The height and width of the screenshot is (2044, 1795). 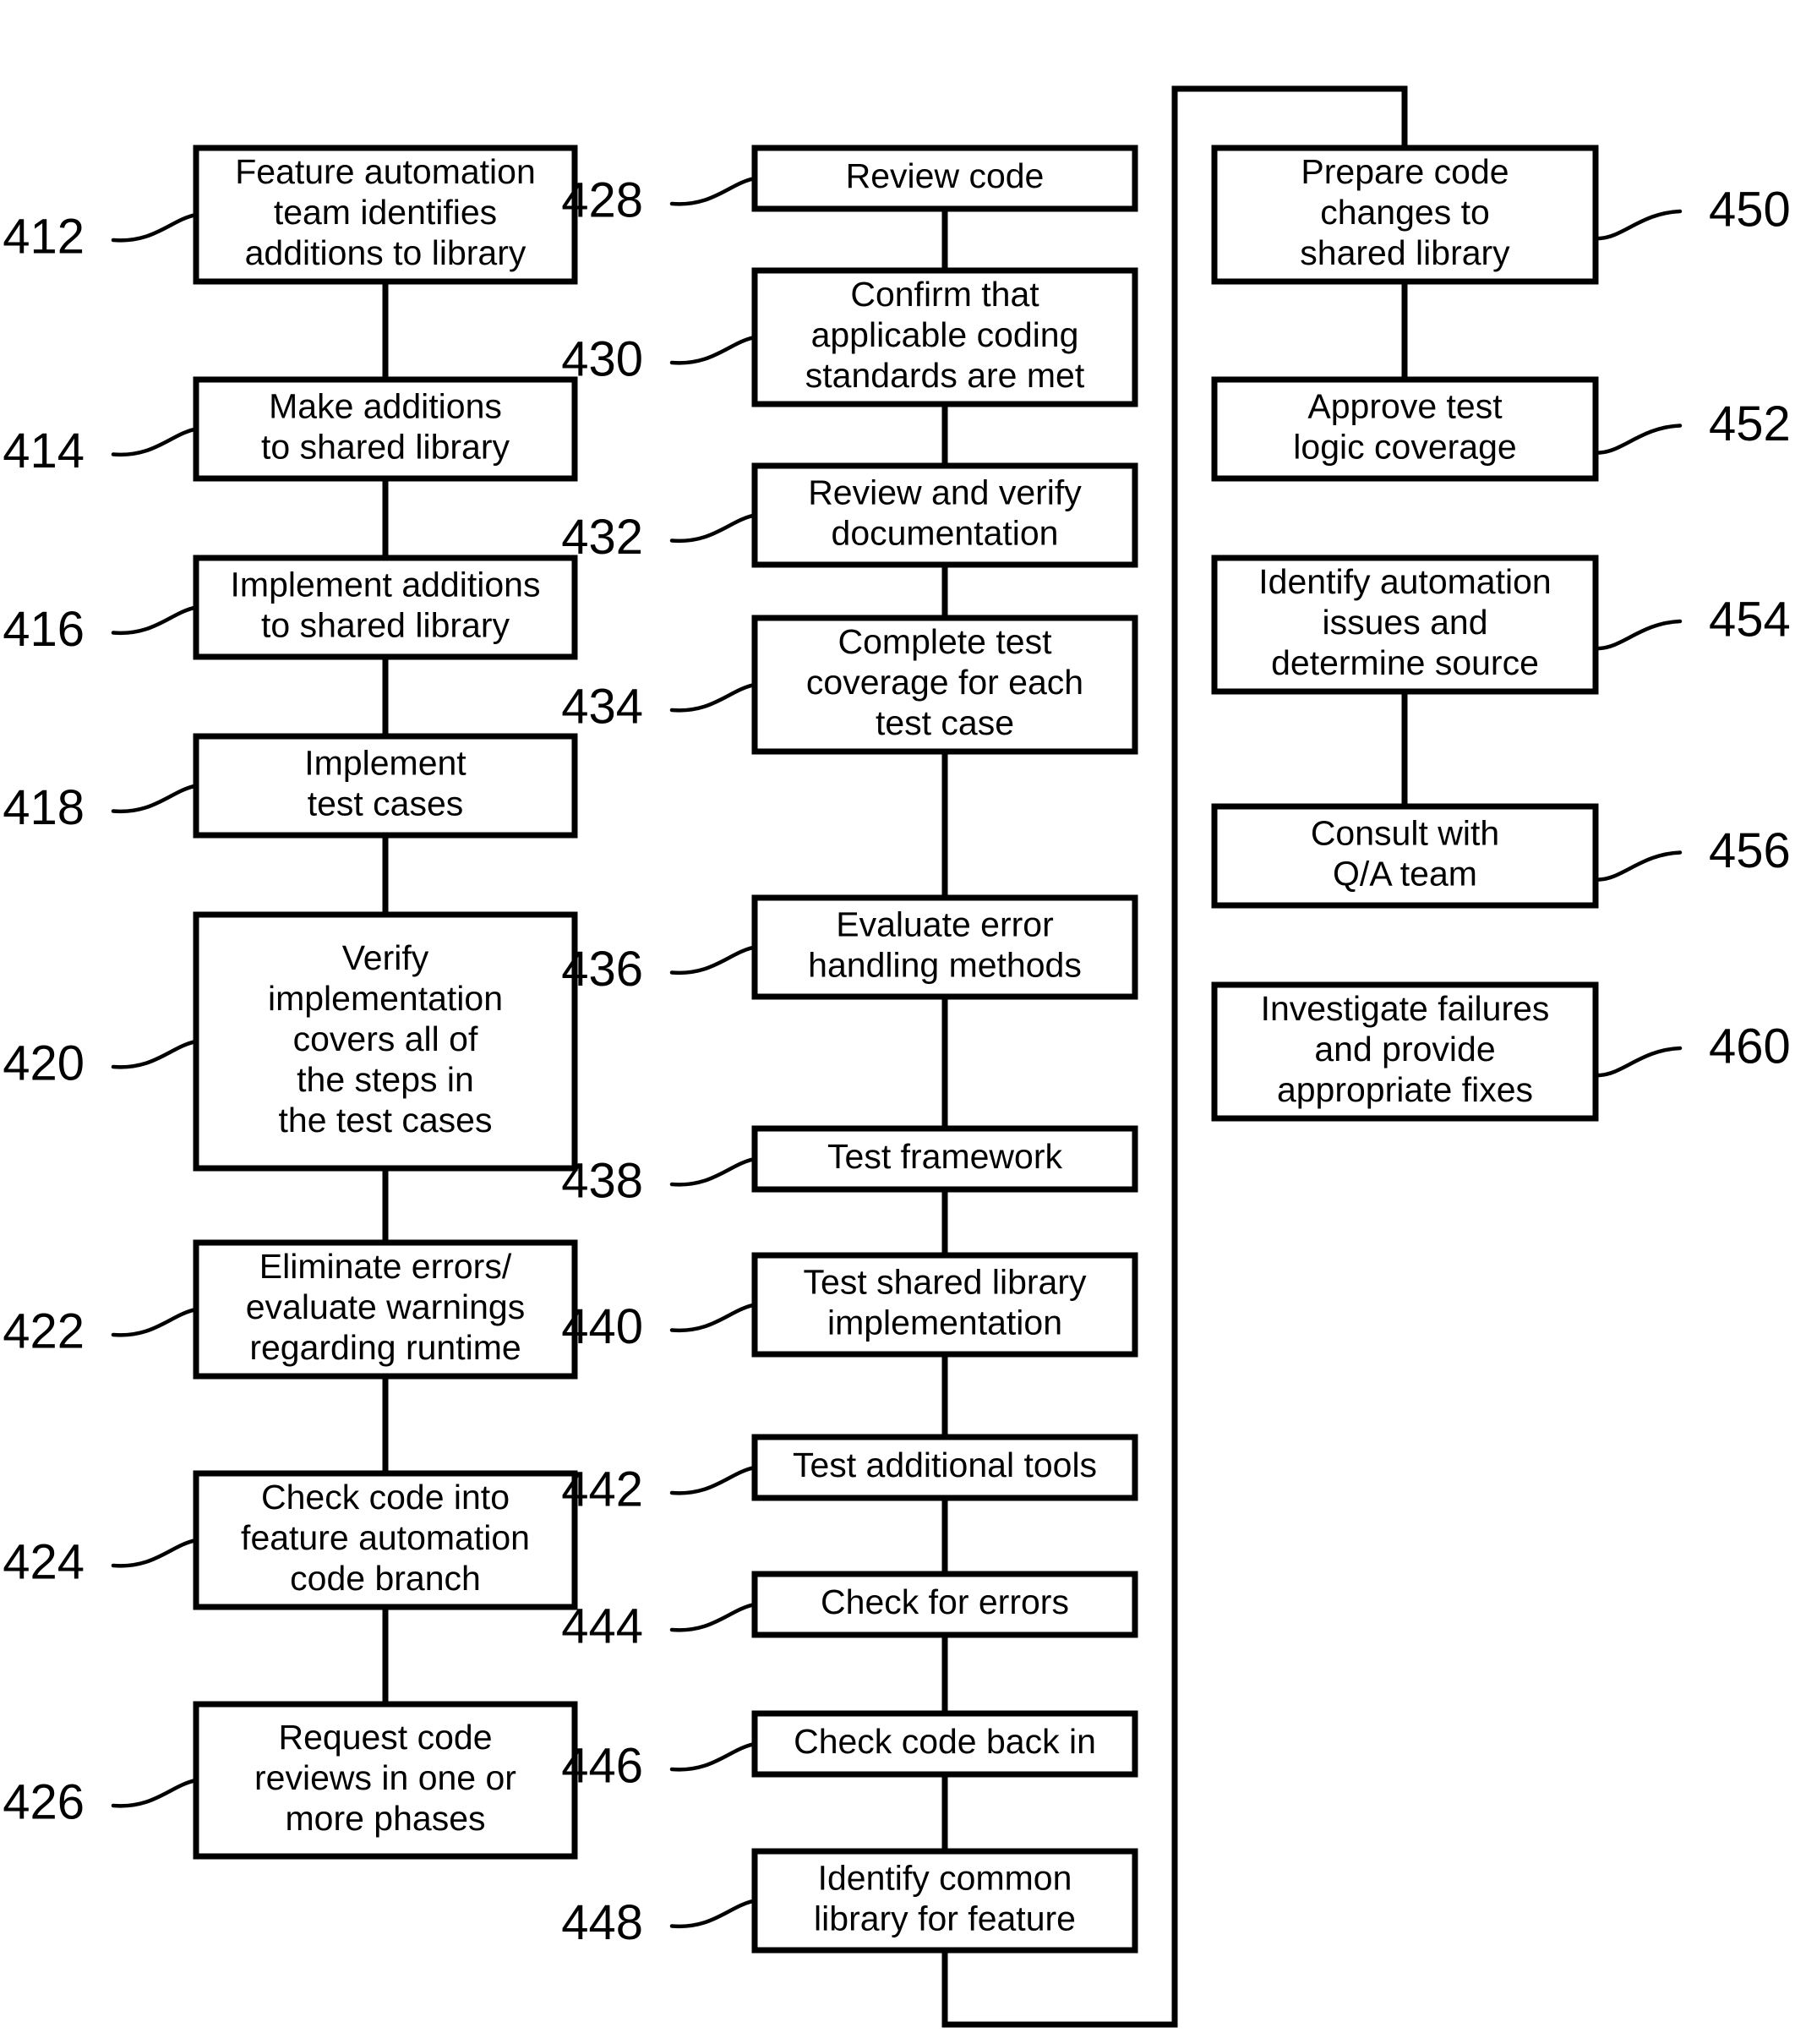 What do you see at coordinates (602, 537) in the screenshot?
I see `reference-numeral-text-432: 432` at bounding box center [602, 537].